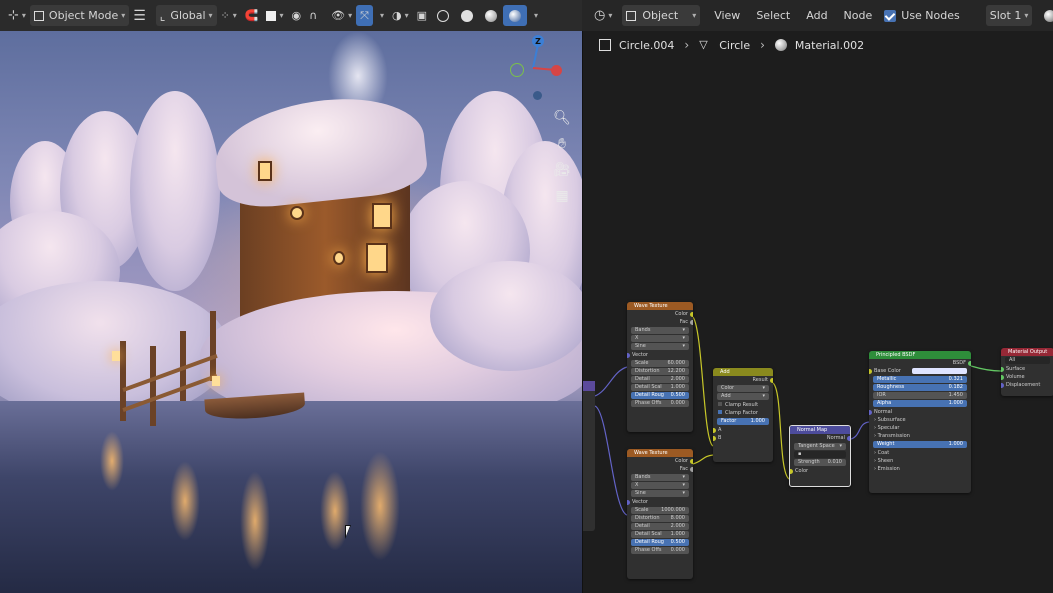  Describe the element at coordinates (79, 15) in the screenshot. I see `mode-selector: Object Mode ▾` at that location.